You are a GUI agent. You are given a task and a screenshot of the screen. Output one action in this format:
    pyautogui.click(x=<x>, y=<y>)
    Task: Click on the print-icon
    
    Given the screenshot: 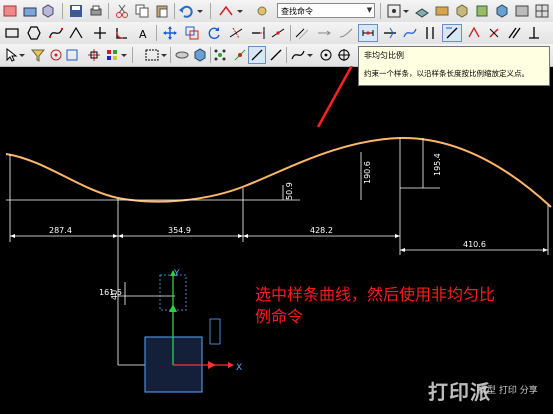 What is the action you would take?
    pyautogui.click(x=96, y=11)
    